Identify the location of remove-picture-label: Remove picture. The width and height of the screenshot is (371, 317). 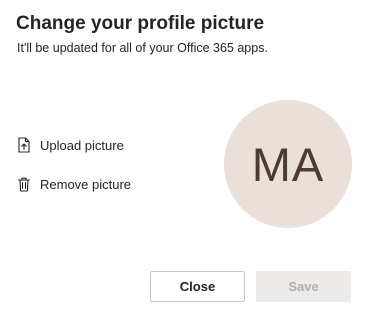
(86, 184).